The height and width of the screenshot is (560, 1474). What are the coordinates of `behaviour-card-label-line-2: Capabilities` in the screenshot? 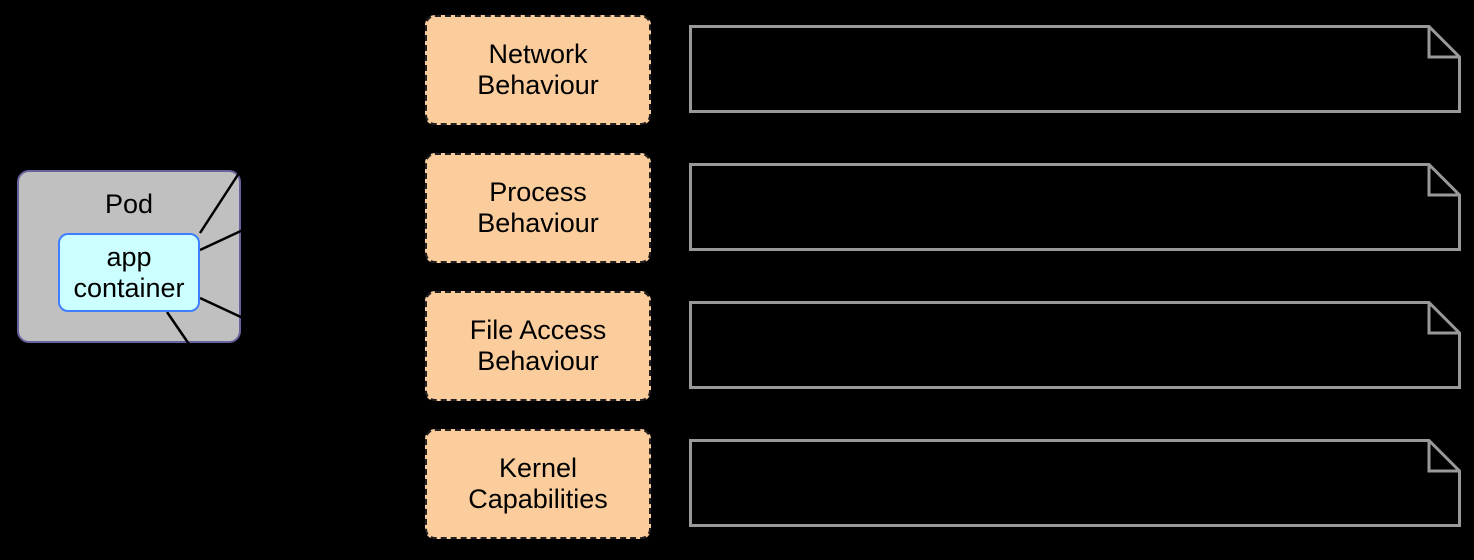 It's located at (538, 499).